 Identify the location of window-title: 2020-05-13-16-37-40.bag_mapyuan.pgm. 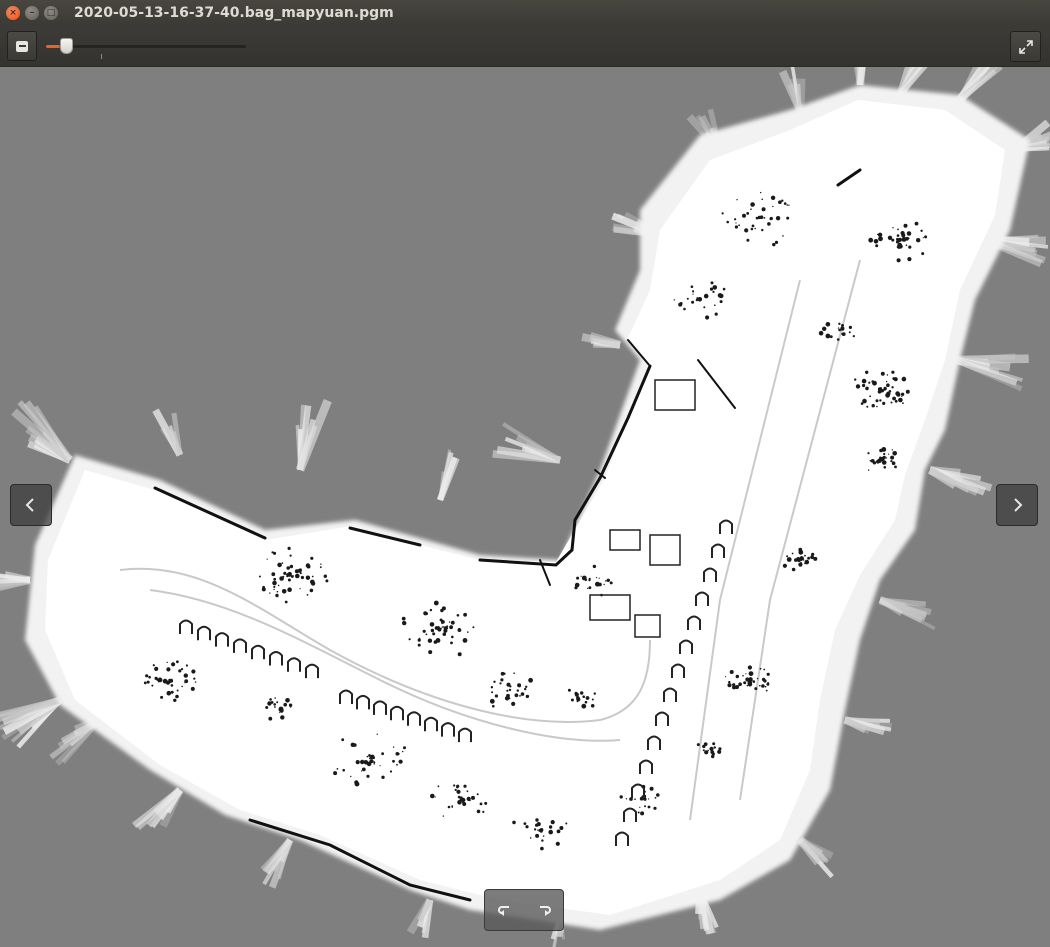
(234, 13).